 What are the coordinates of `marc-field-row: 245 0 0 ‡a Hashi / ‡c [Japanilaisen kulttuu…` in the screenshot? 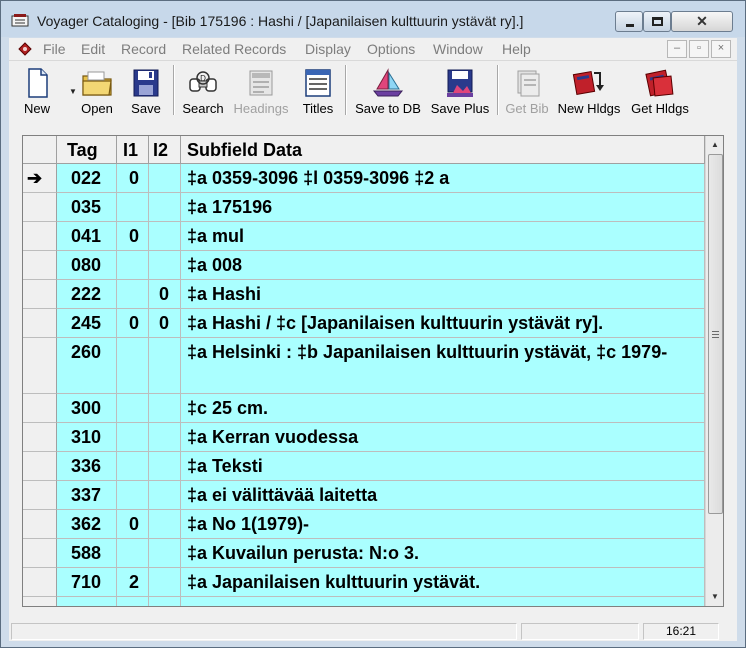 It's located at (364, 323).